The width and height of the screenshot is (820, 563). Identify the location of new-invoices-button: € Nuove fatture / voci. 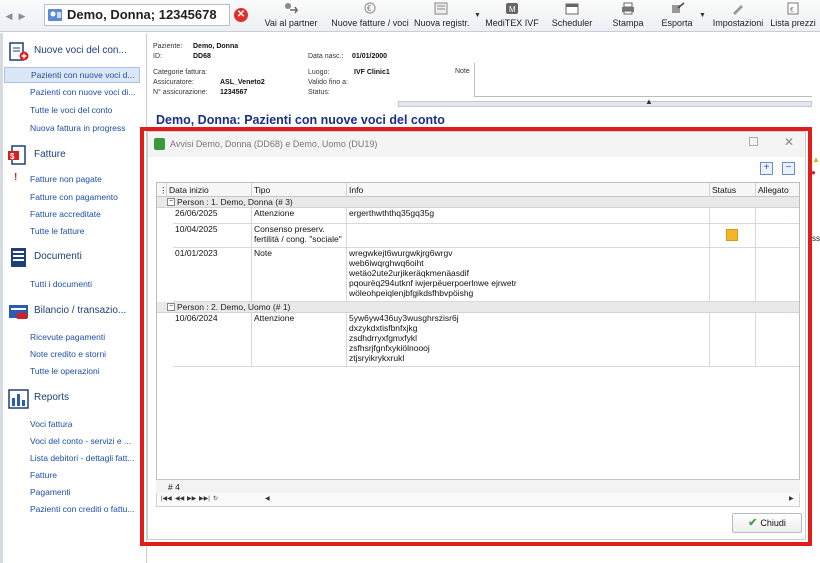
(370, 16).